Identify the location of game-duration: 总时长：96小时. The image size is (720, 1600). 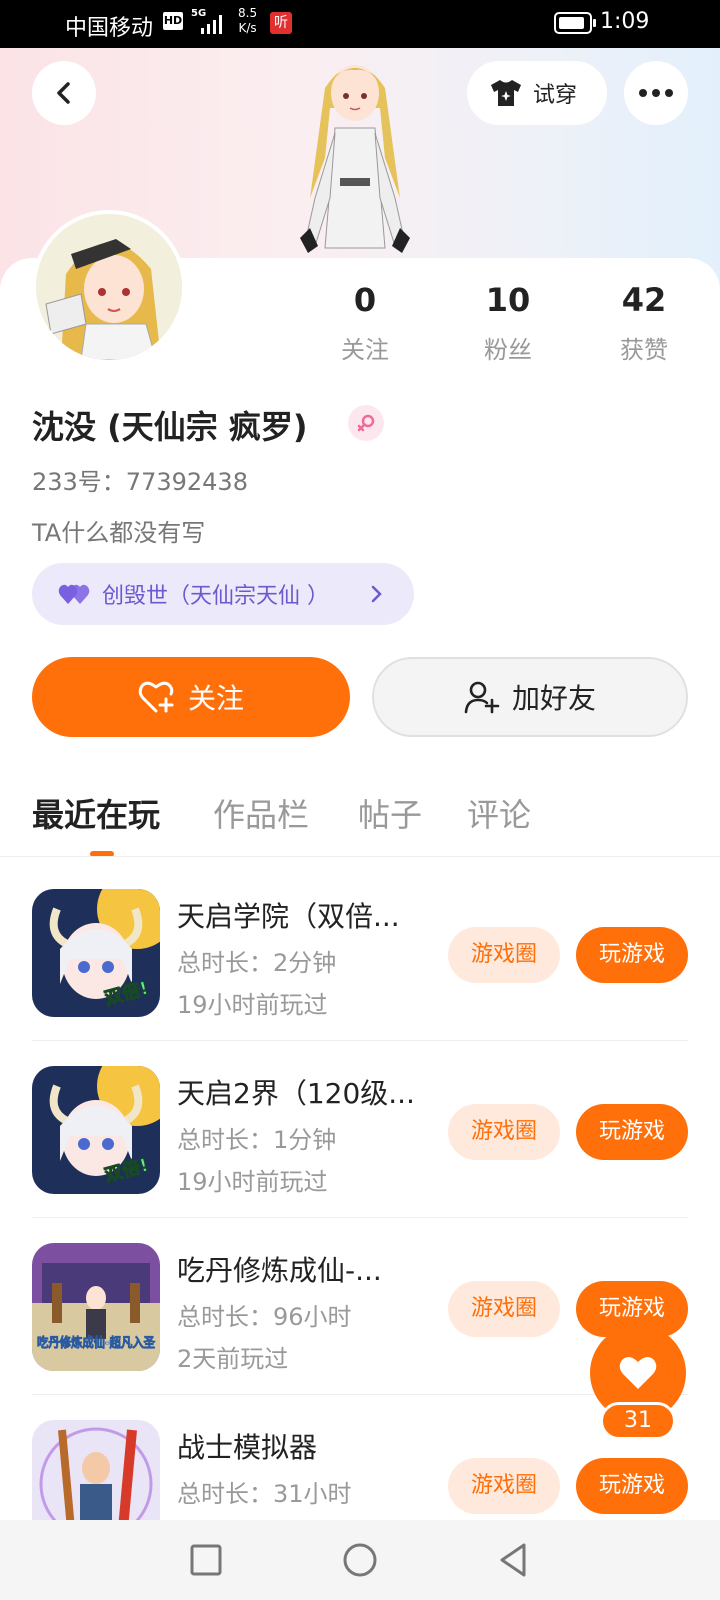
(264, 1317).